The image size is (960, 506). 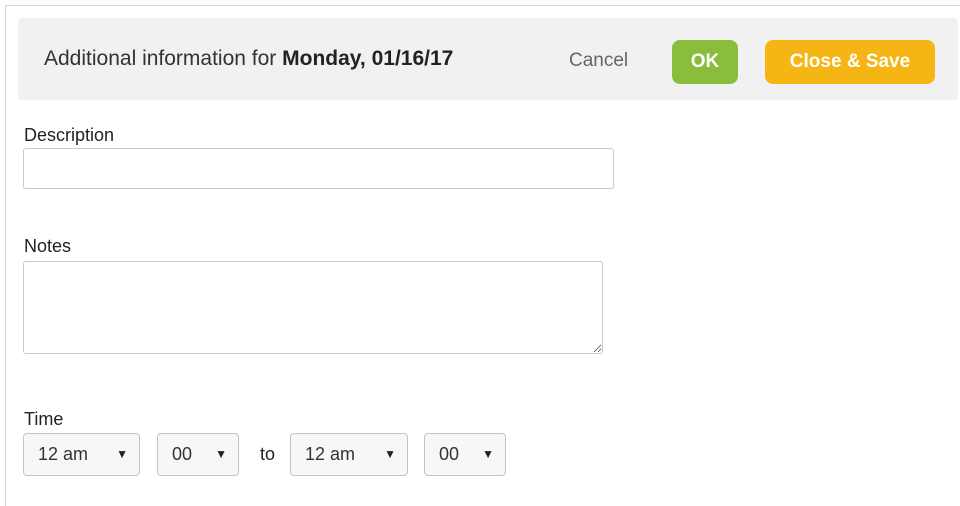 What do you see at coordinates (44, 419) in the screenshot?
I see `time-label: Time` at bounding box center [44, 419].